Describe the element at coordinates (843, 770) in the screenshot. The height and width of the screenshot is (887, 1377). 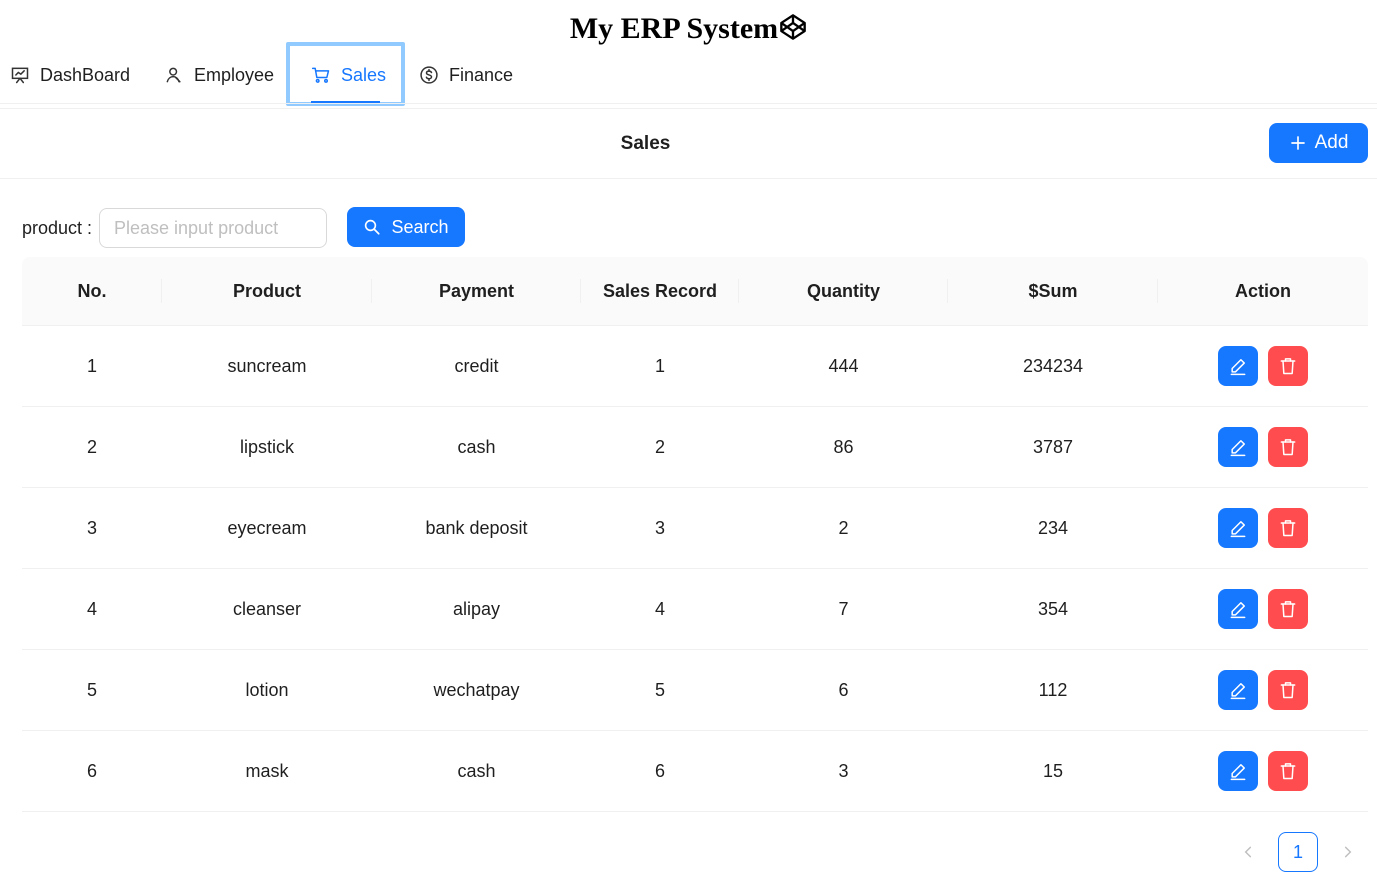
I see `cell-quantity: 3` at that location.